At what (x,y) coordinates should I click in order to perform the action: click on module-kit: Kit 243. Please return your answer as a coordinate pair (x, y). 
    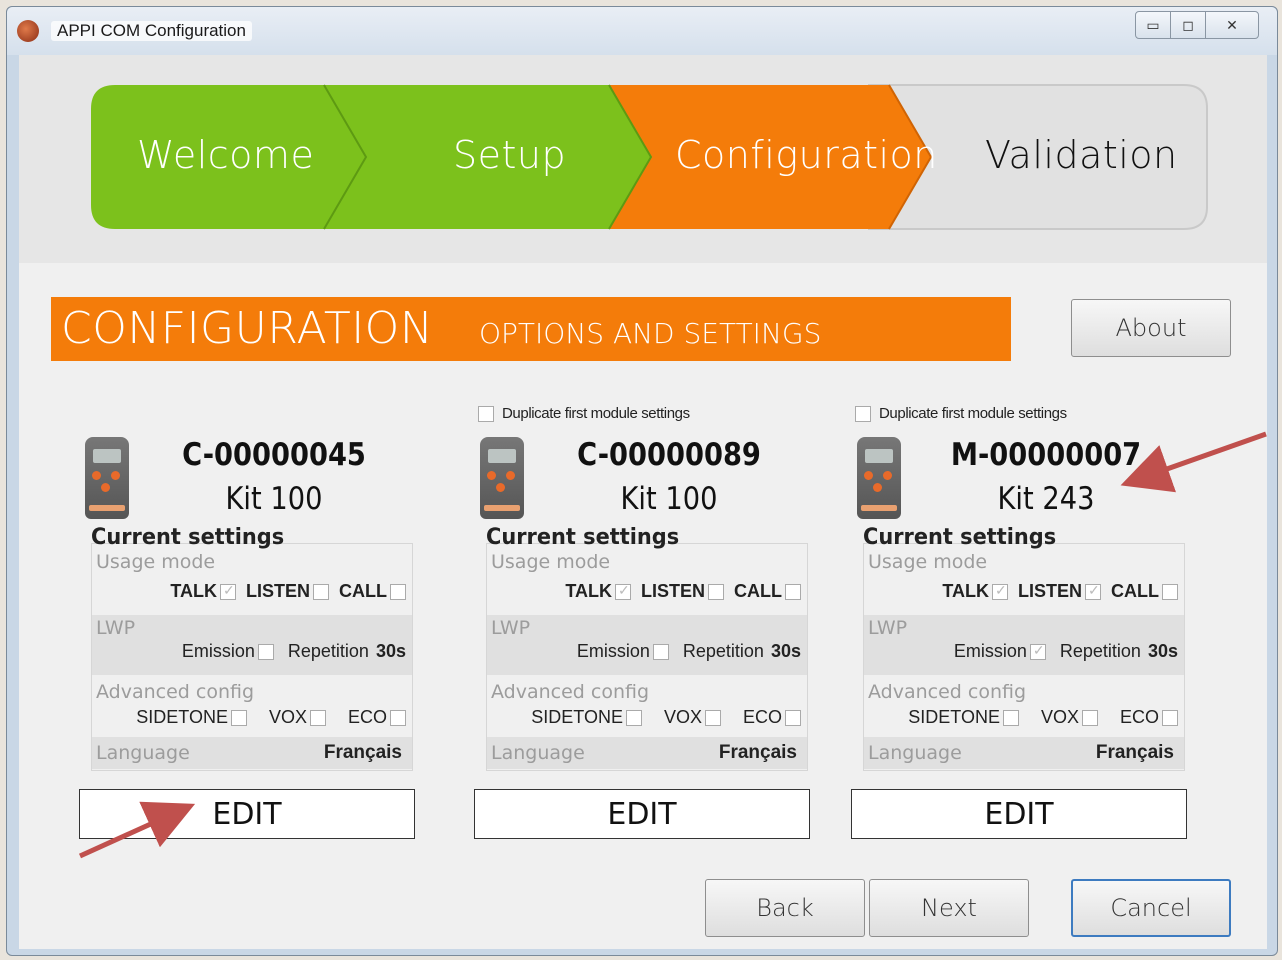
    Looking at the image, I should click on (1046, 499).